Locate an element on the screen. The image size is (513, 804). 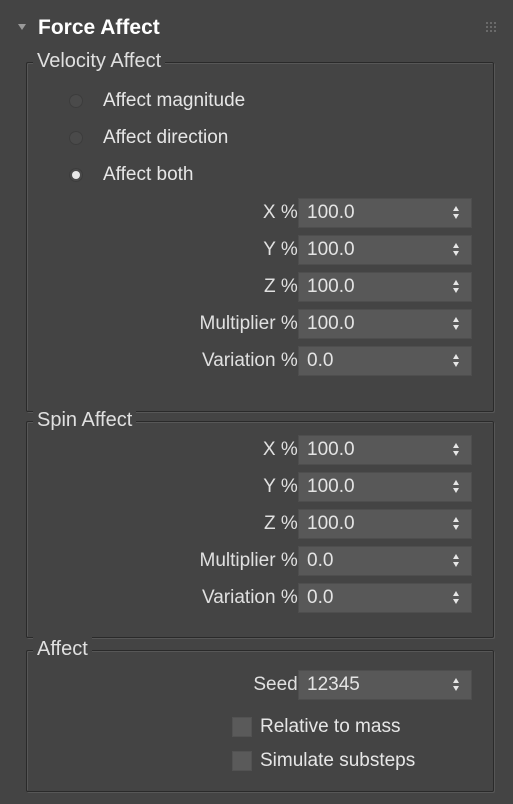
spin-z-spinner: 100.0 is located at coordinates (385, 524).